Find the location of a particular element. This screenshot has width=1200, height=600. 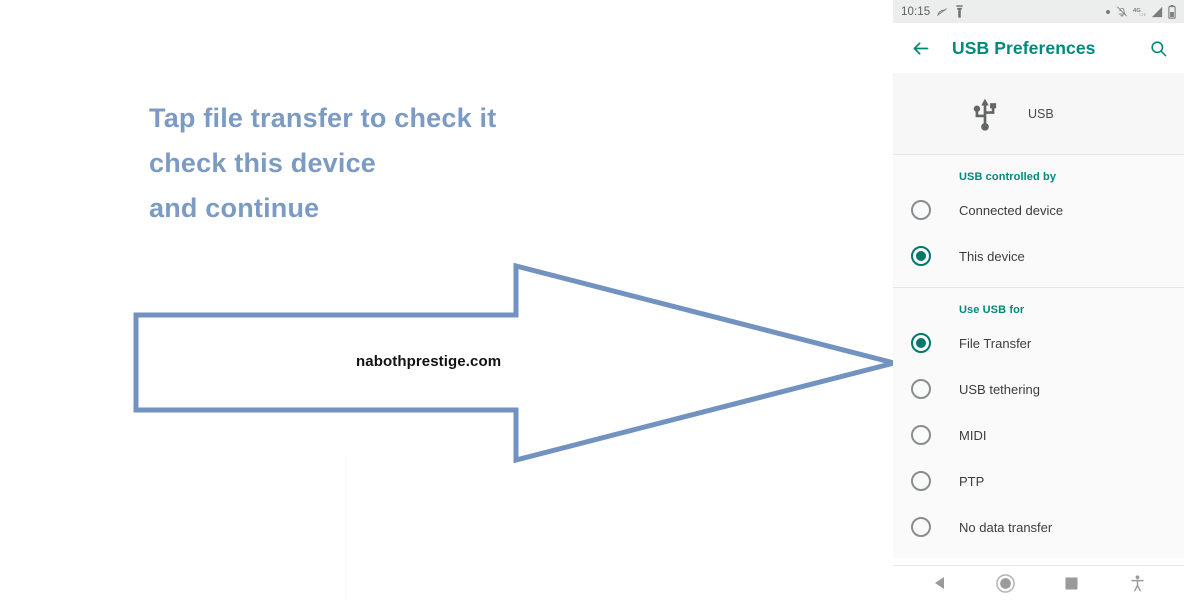

page-title: USB Preferences is located at coordinates (1024, 47).